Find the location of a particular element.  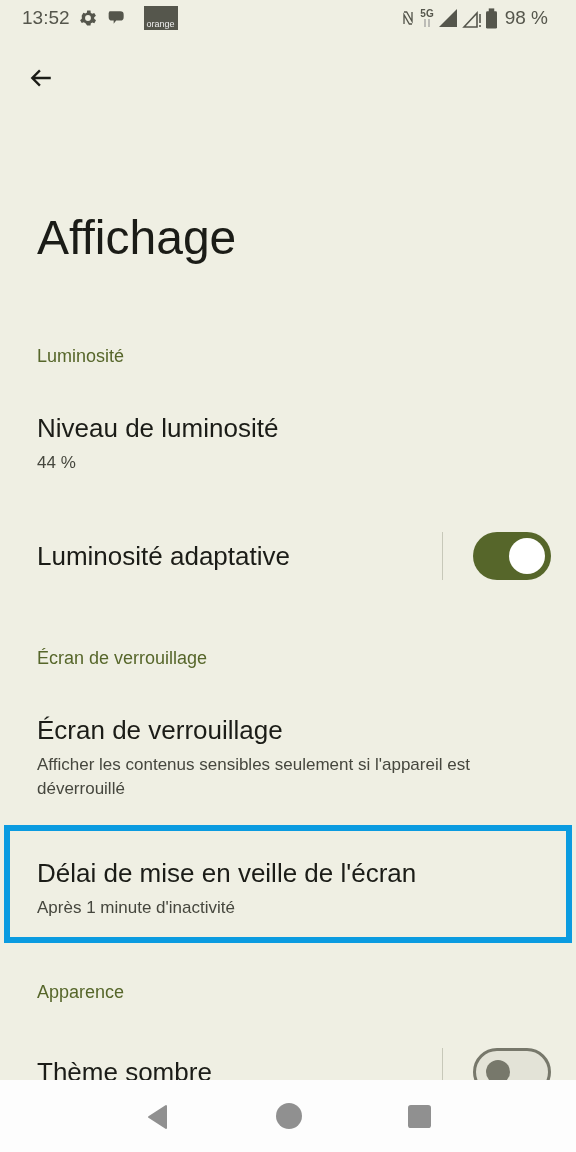

toggle-switch is located at coordinates (512, 556).